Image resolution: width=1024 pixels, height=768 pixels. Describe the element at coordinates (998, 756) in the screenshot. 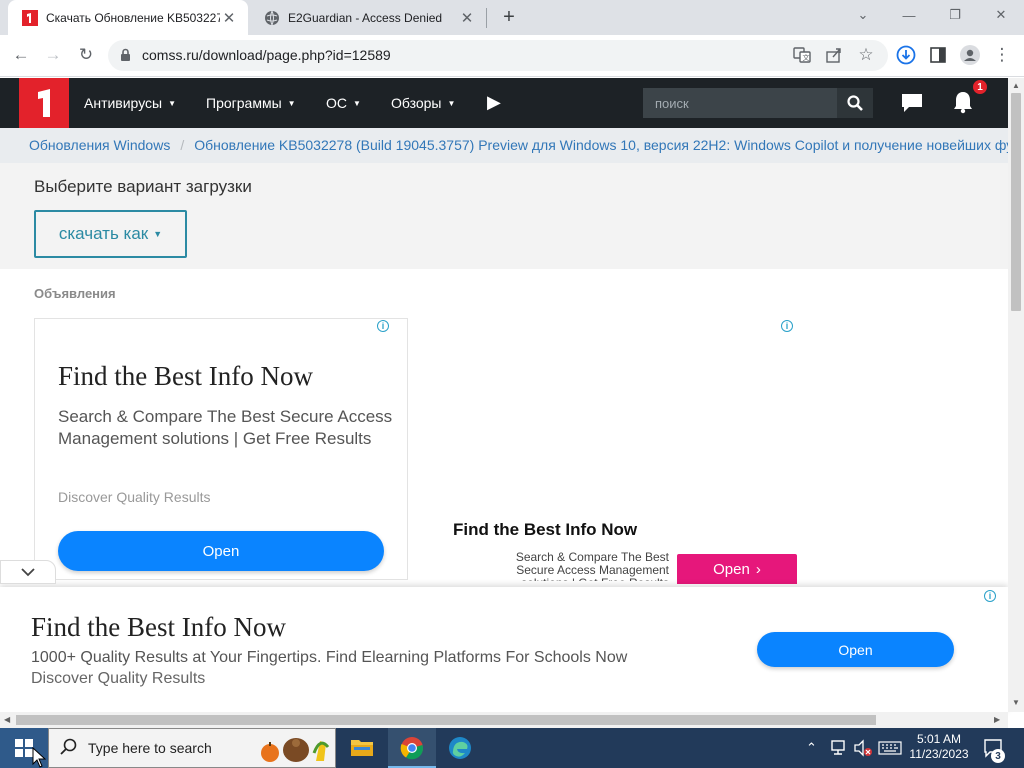

I see `action-center-badge: 3` at that location.